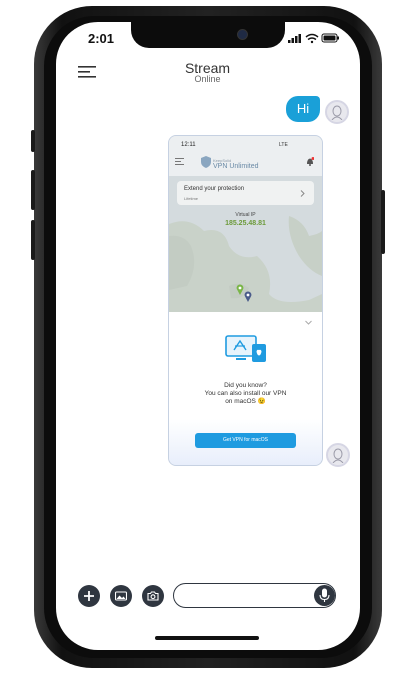 This screenshot has height=673, width=415. I want to click on status-icons, so click(313, 38).